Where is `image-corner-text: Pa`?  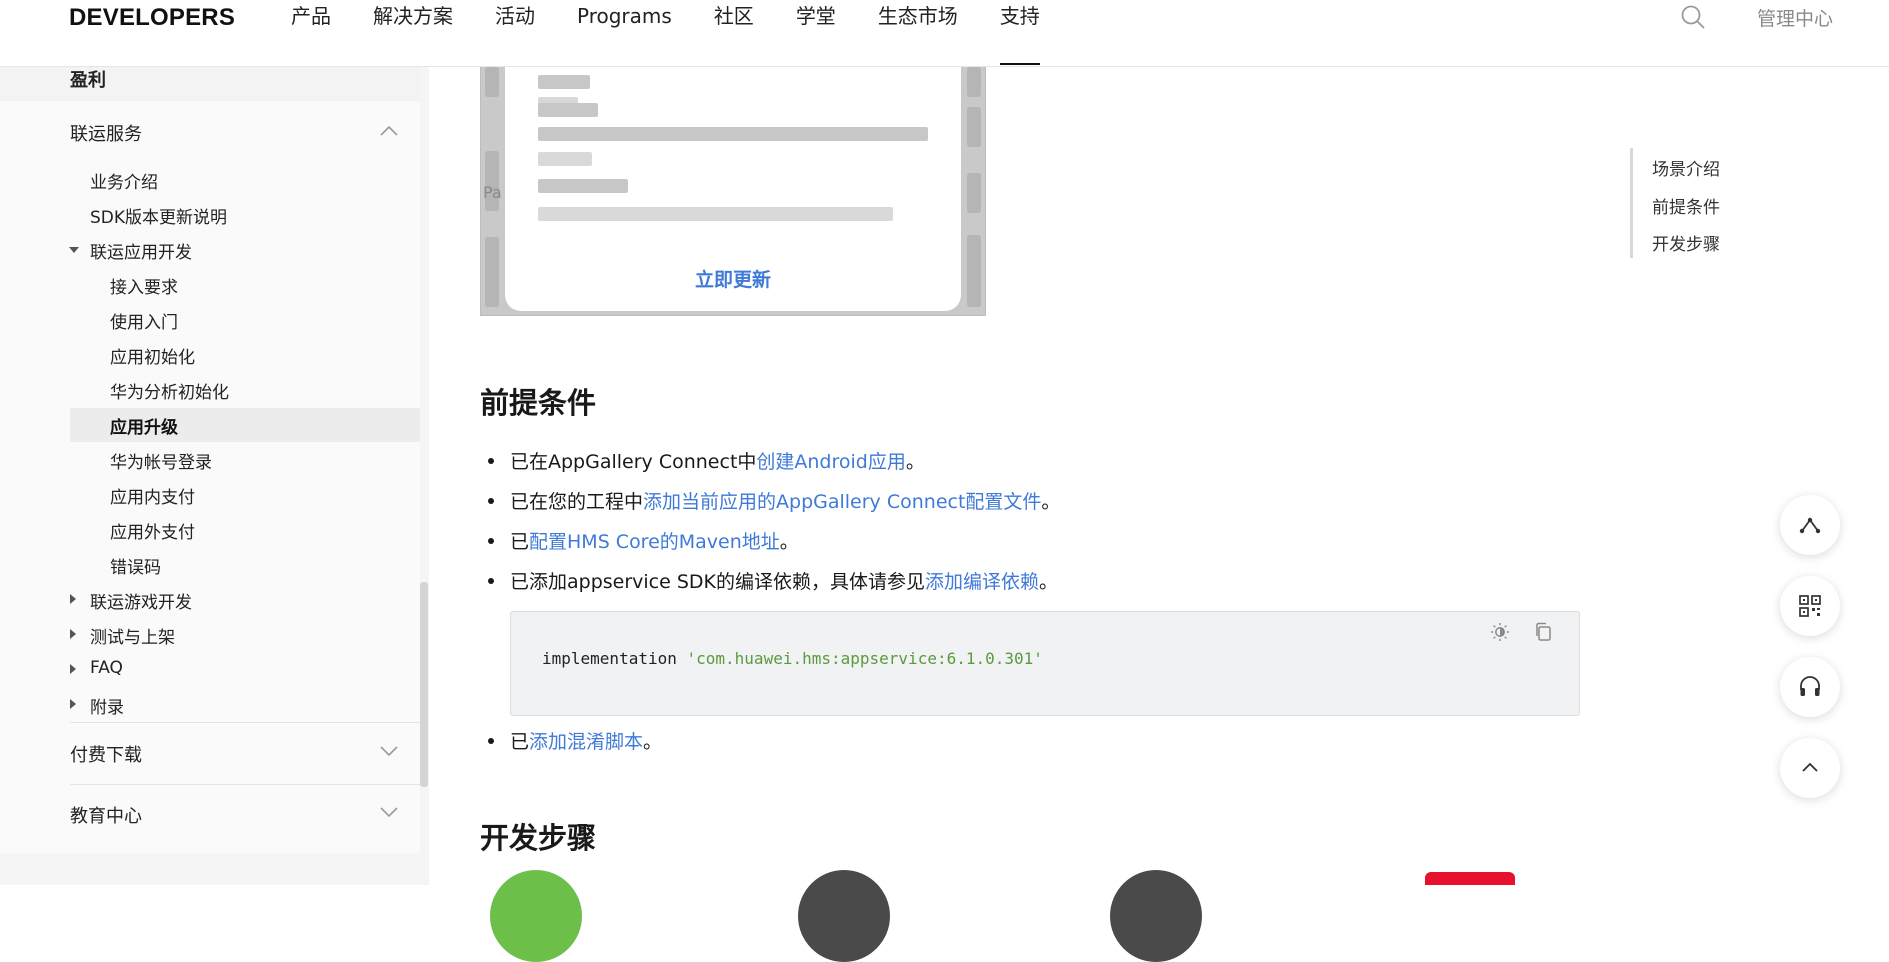 image-corner-text: Pa is located at coordinates (492, 192).